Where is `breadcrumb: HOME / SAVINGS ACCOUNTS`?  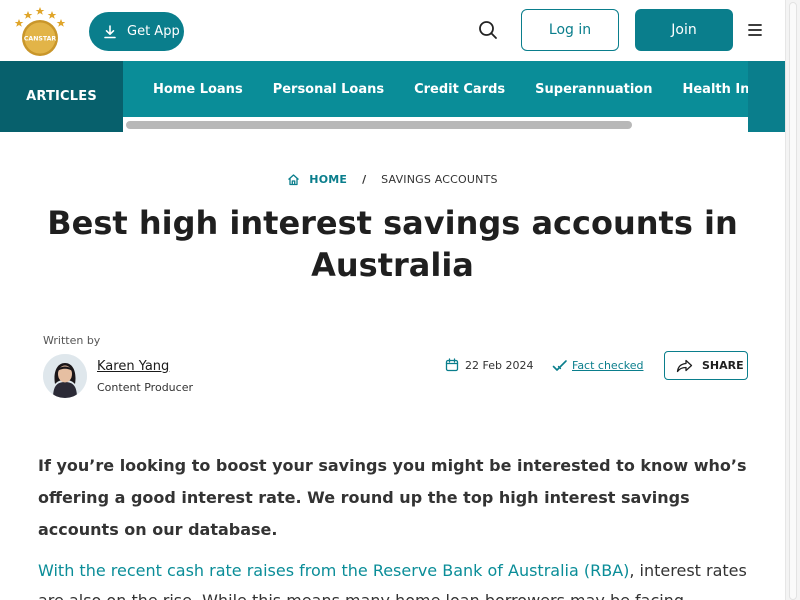 breadcrumb: HOME / SAVINGS ACCOUNTS is located at coordinates (392, 179).